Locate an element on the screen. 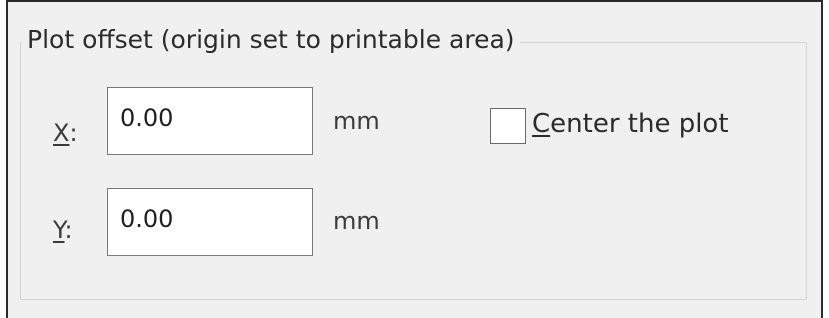 The height and width of the screenshot is (318, 829). x-offset-input: 0.00 is located at coordinates (210, 121).